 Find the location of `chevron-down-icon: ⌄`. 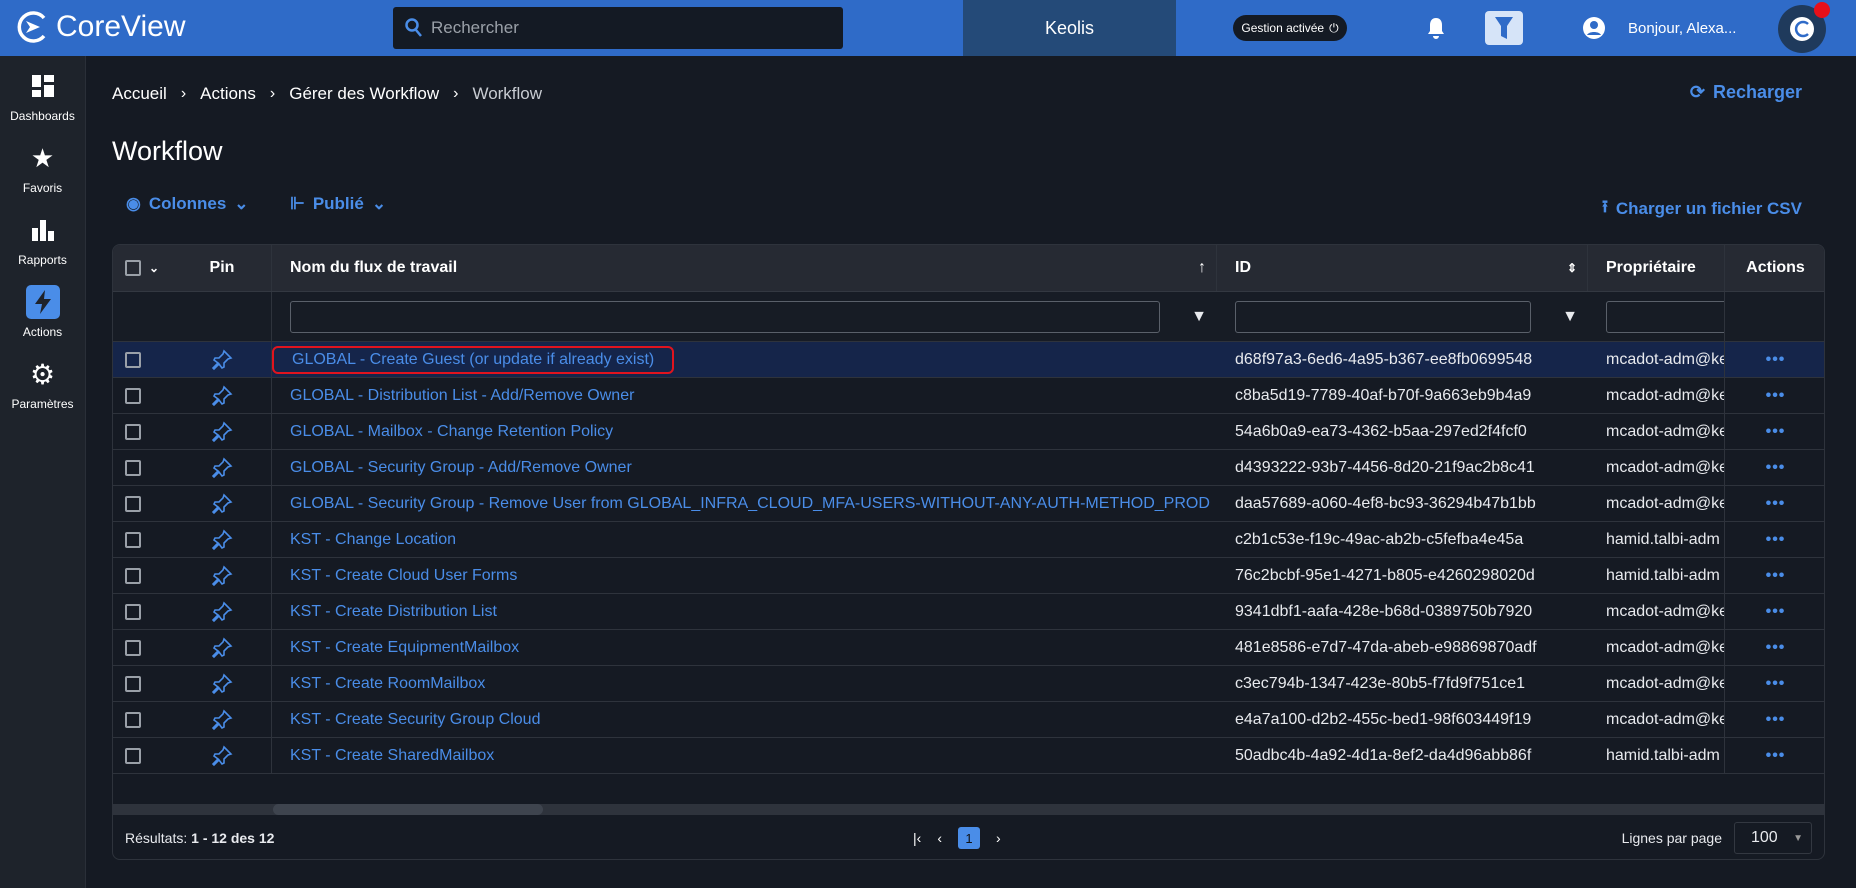

chevron-down-icon: ⌄ is located at coordinates (154, 268).